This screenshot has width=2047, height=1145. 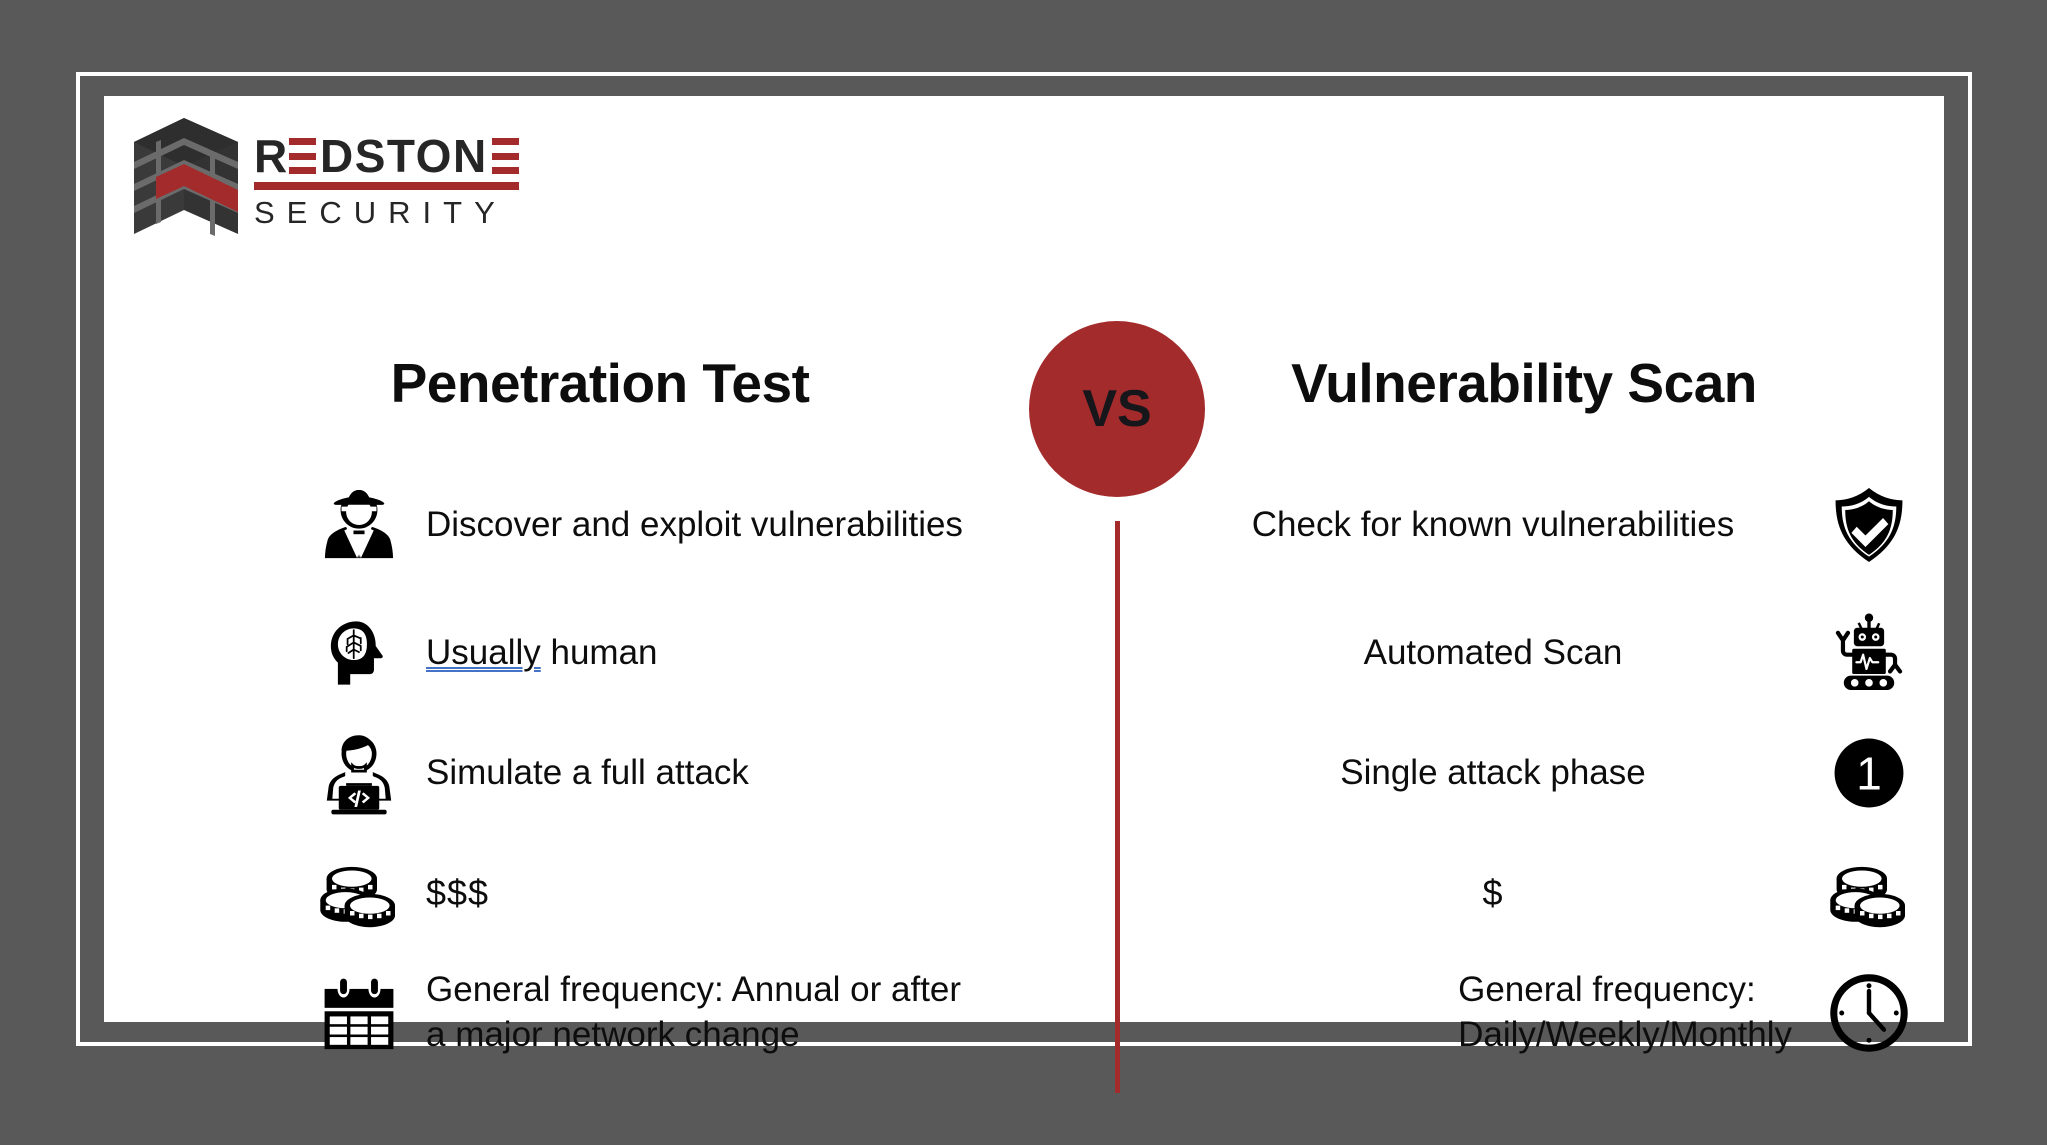 What do you see at coordinates (380, 211) in the screenshot?
I see `svg-text: SECURITY` at bounding box center [380, 211].